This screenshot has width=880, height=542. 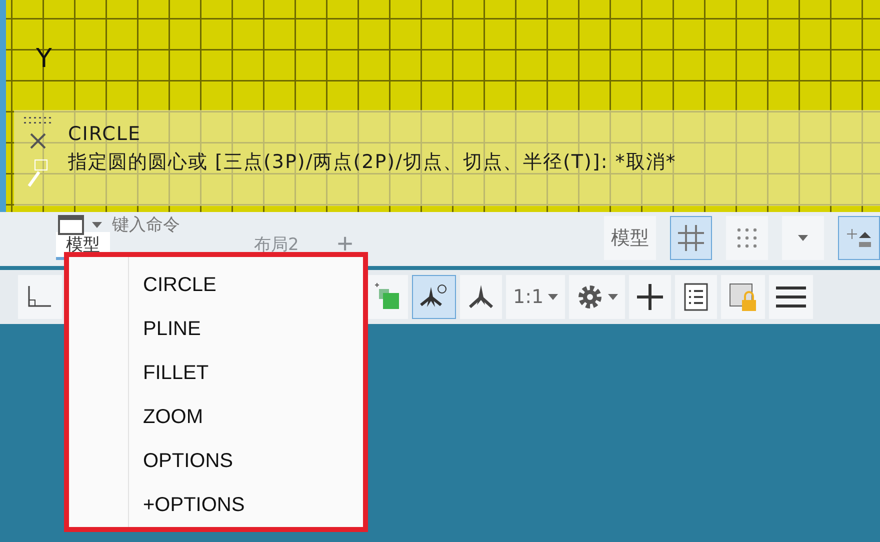 What do you see at coordinates (244, 505) in the screenshot?
I see `menu-item: +OPTIONS` at bounding box center [244, 505].